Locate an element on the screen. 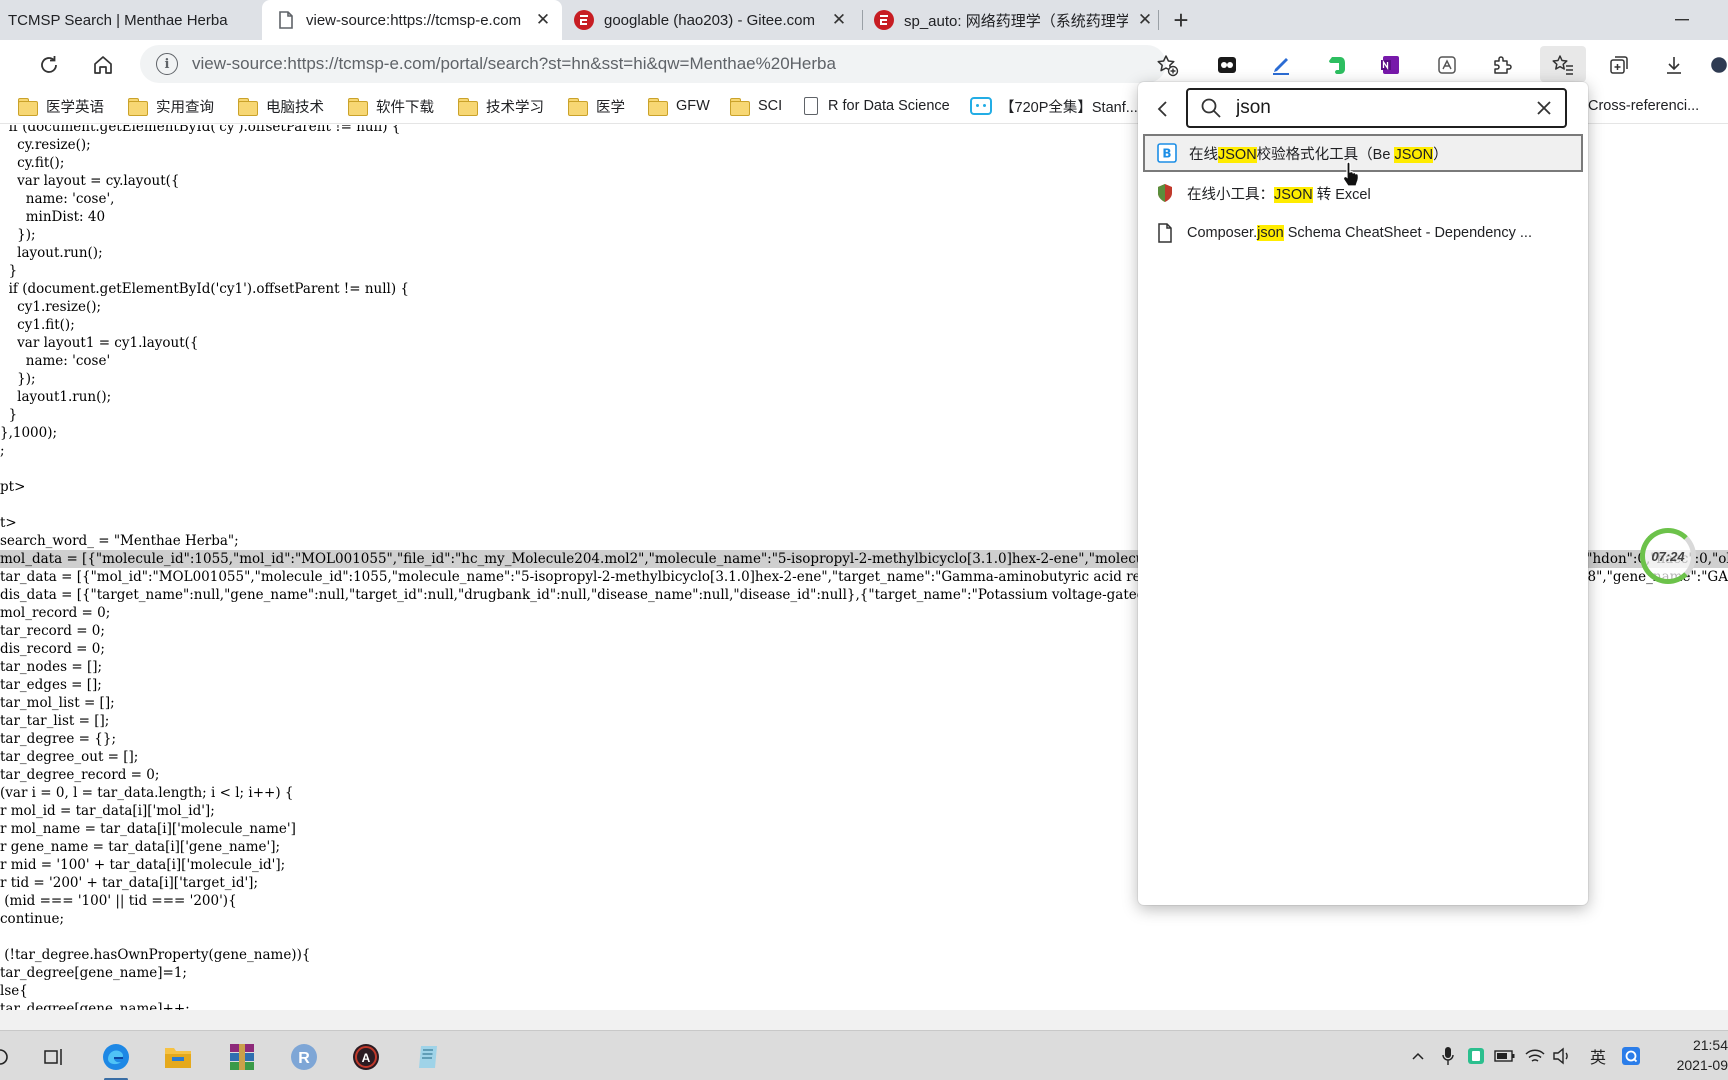 Image resolution: width=1728 pixels, height=1080 pixels. favorite-result-json-to-excel: 在线小工具：JSON 转 Excel is located at coordinates (1363, 193).